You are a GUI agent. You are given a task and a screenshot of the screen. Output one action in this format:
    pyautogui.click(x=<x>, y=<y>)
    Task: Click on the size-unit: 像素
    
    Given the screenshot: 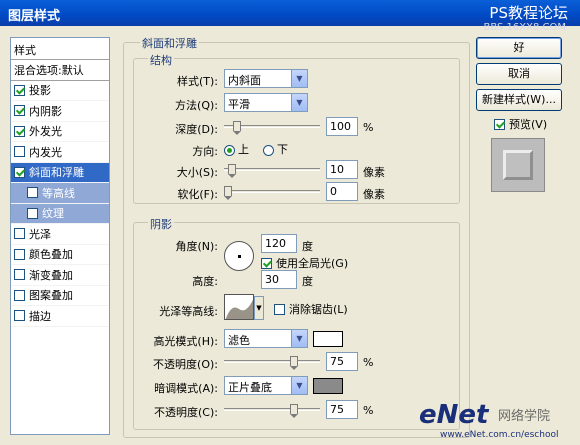 What is the action you would take?
    pyautogui.click(x=374, y=172)
    